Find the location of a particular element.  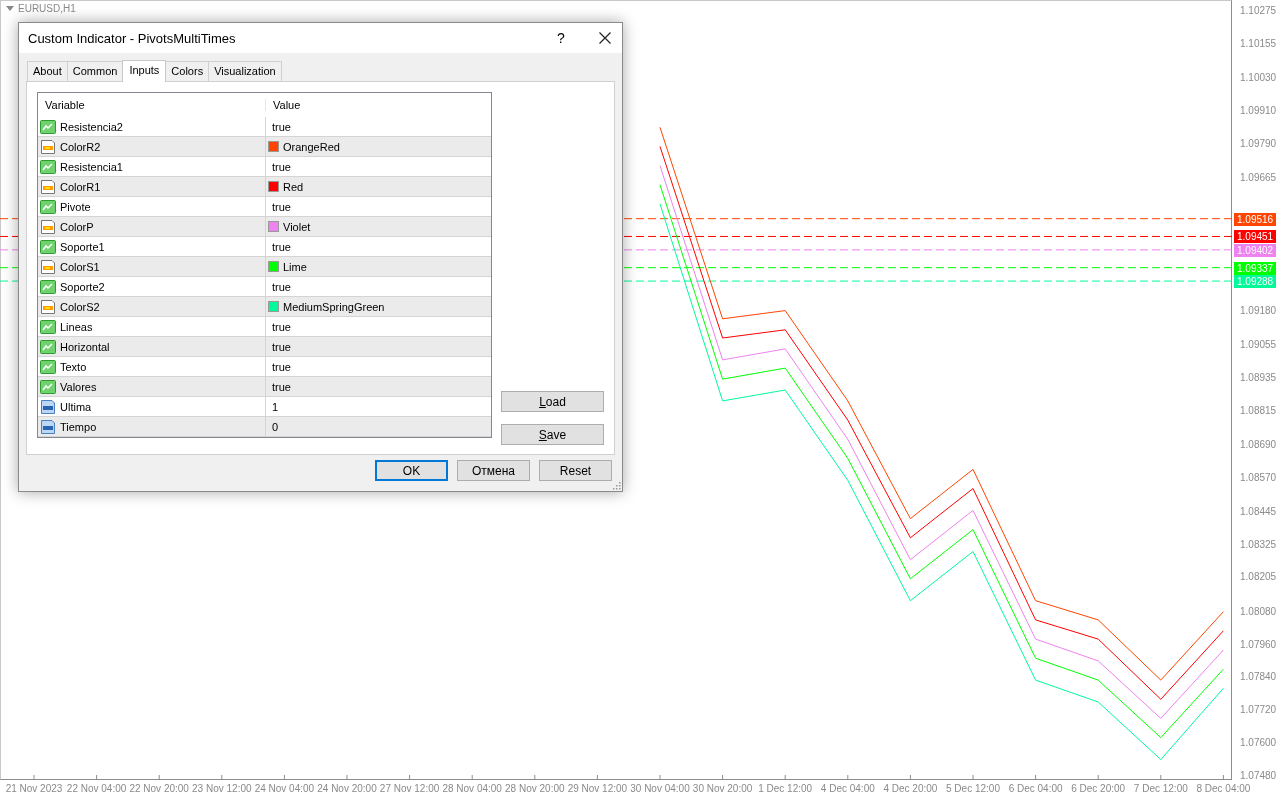

price-tick-label: 1.08325 is located at coordinates (1258, 544).